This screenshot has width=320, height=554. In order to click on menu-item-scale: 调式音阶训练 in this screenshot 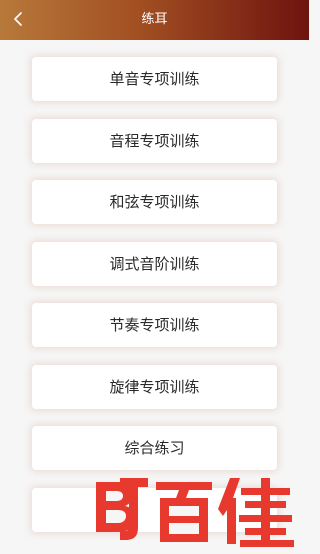, I will do `click(154, 264)`.